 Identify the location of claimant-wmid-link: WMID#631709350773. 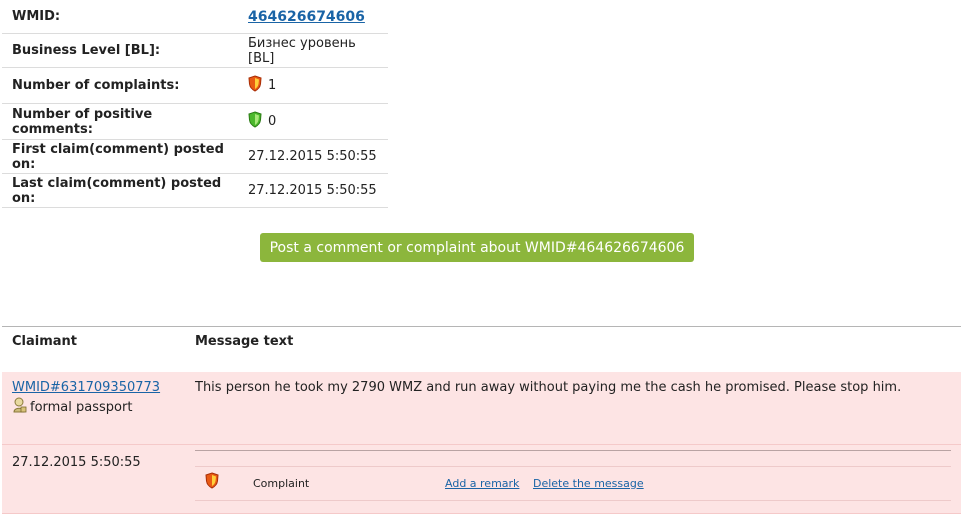
(86, 387).